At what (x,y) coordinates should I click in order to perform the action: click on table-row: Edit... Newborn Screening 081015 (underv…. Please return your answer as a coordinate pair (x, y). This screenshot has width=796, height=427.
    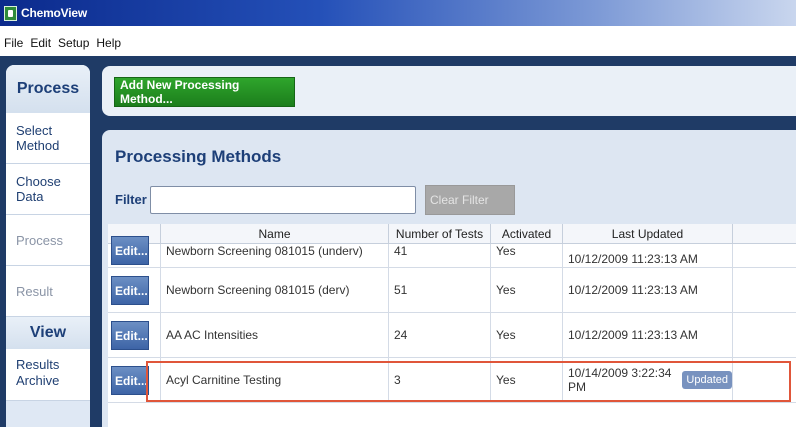
    Looking at the image, I should click on (452, 252).